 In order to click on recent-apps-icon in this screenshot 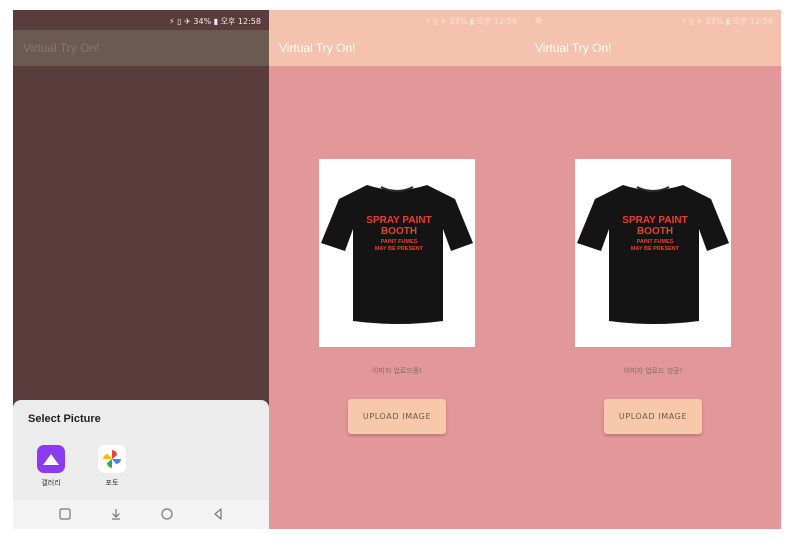, I will do `click(65, 514)`.